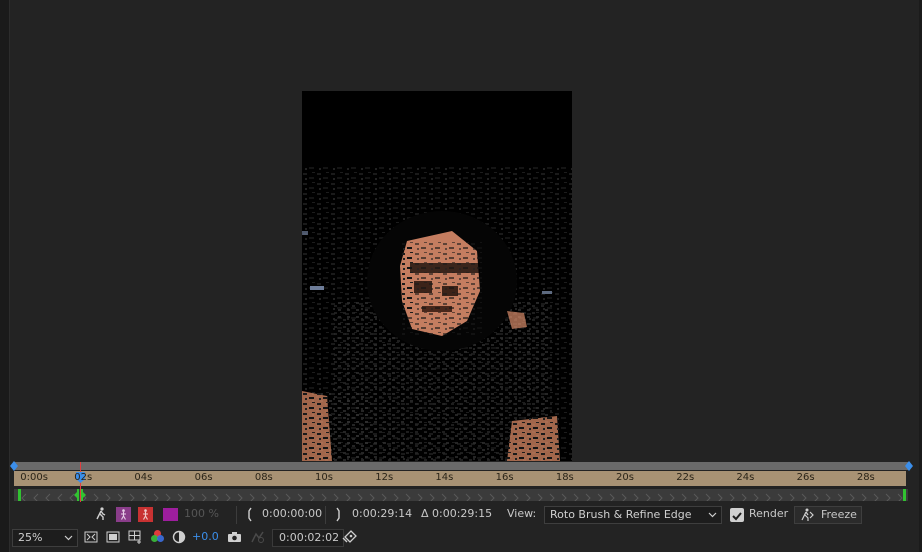 The image size is (922, 552). I want to click on figure-boundary-icon, so click(145, 514).